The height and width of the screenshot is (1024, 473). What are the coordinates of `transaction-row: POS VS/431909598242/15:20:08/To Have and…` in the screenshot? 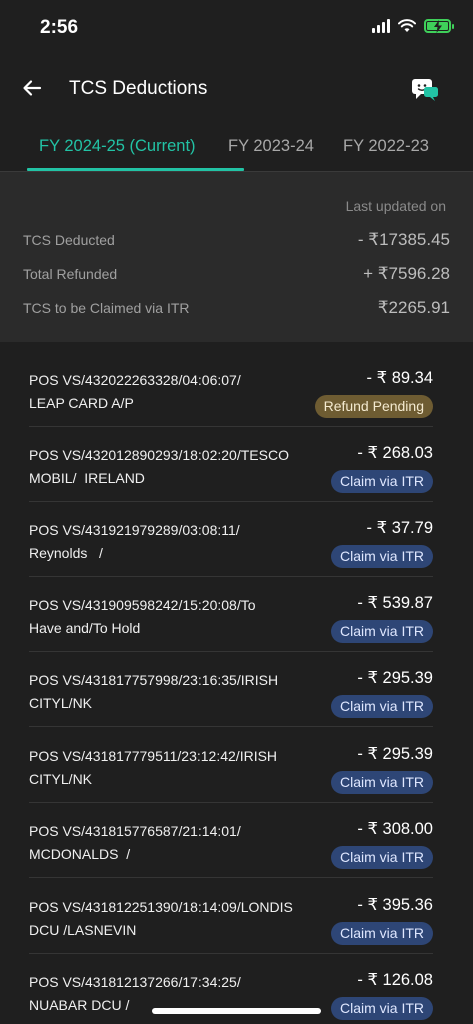 It's located at (231, 614).